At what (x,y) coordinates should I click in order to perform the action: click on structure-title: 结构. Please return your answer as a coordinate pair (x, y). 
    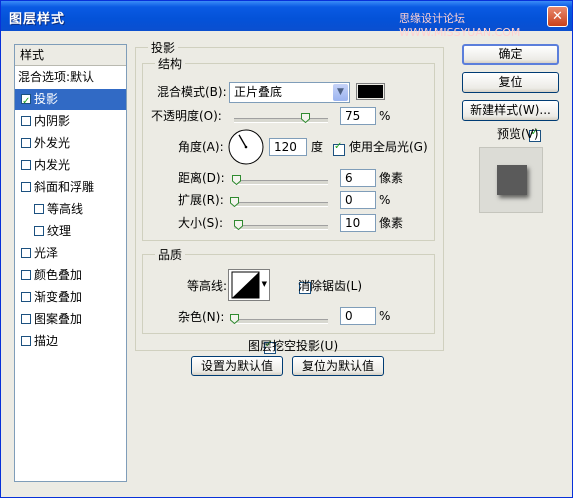
    Looking at the image, I should click on (170, 63).